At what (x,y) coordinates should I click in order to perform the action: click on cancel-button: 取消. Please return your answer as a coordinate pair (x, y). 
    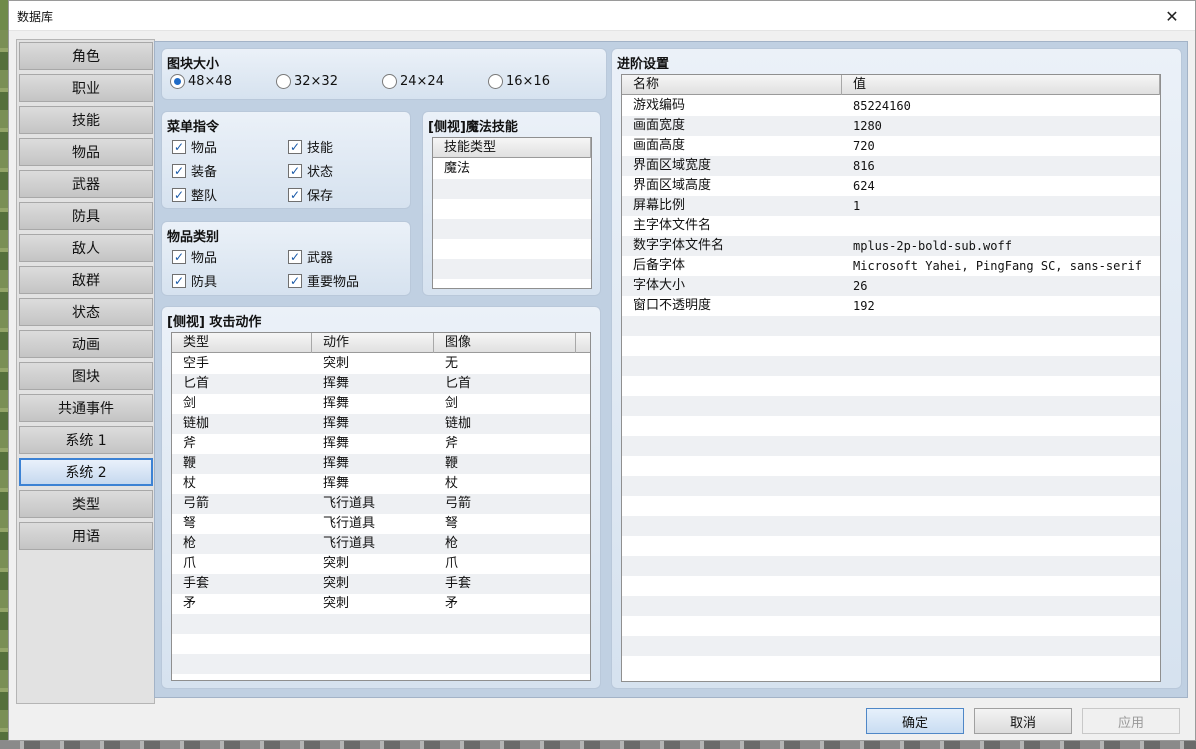
    Looking at the image, I should click on (1023, 721).